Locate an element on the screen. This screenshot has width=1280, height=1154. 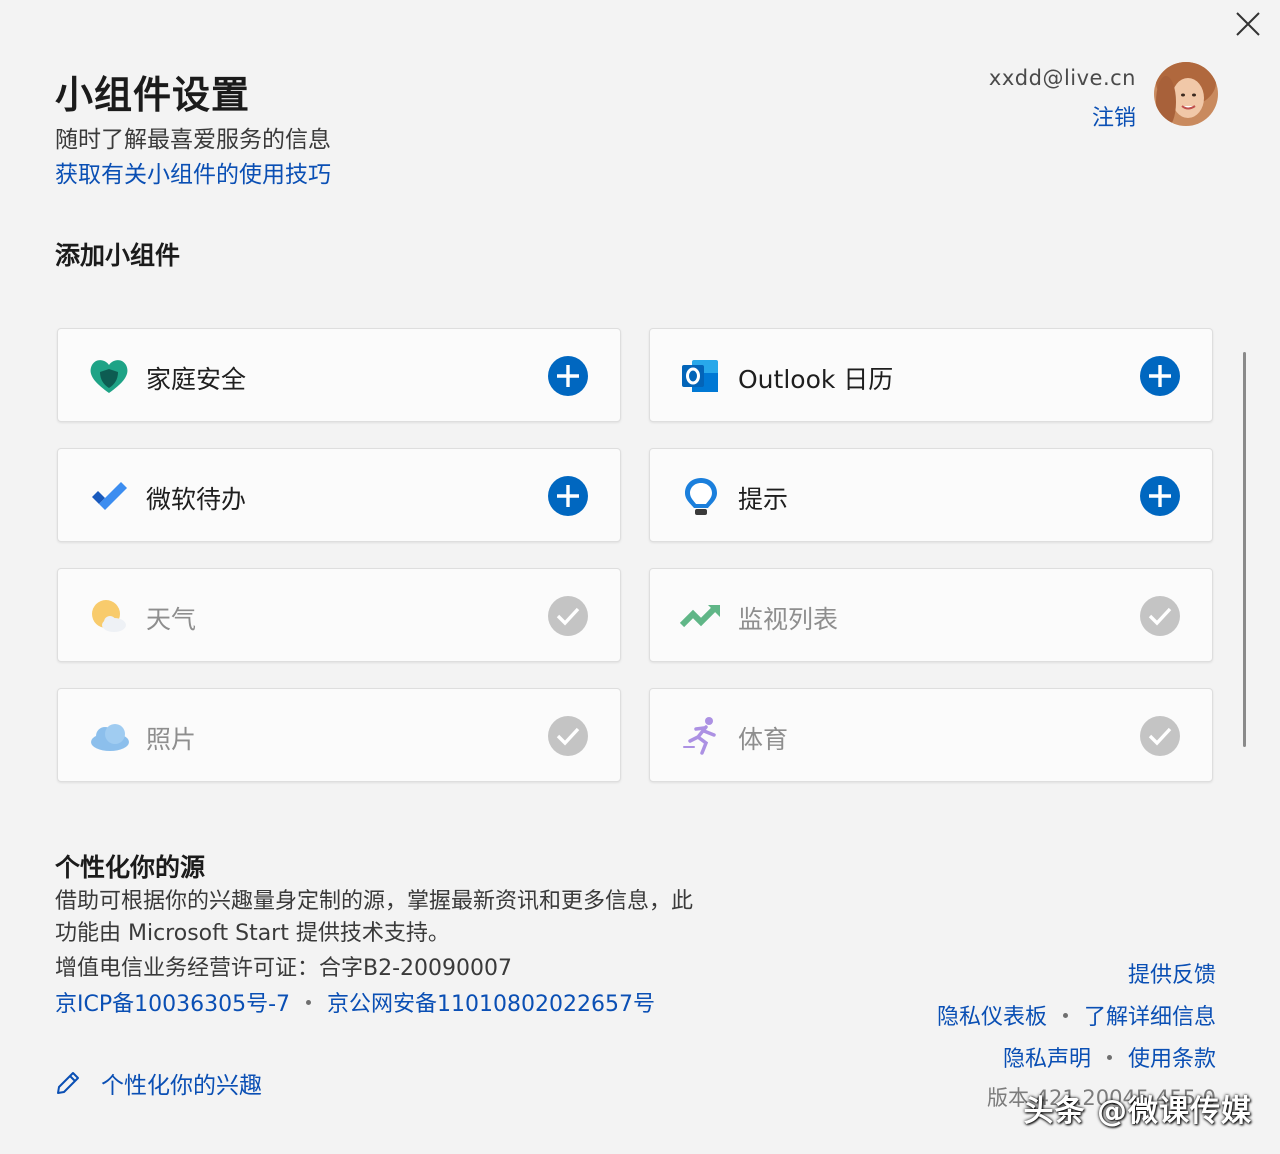
widget-label: 家庭安全 is located at coordinates (196, 379).